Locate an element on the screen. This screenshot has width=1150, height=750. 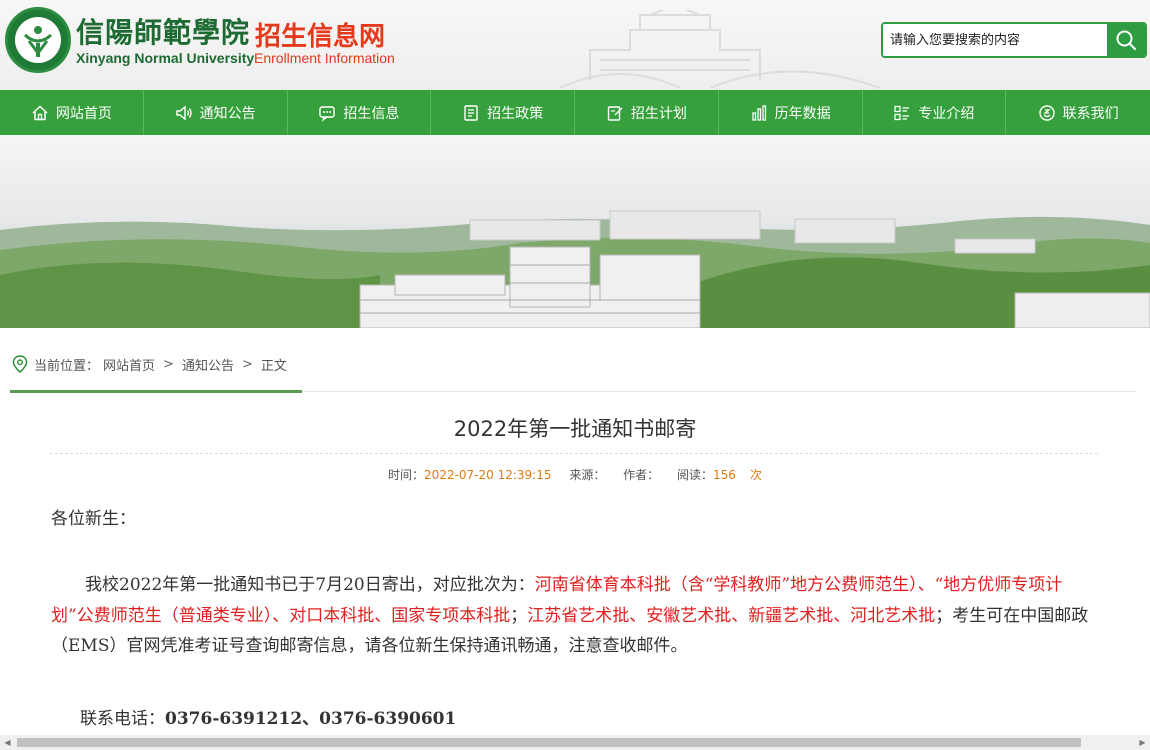
search-box is located at coordinates (1014, 40).